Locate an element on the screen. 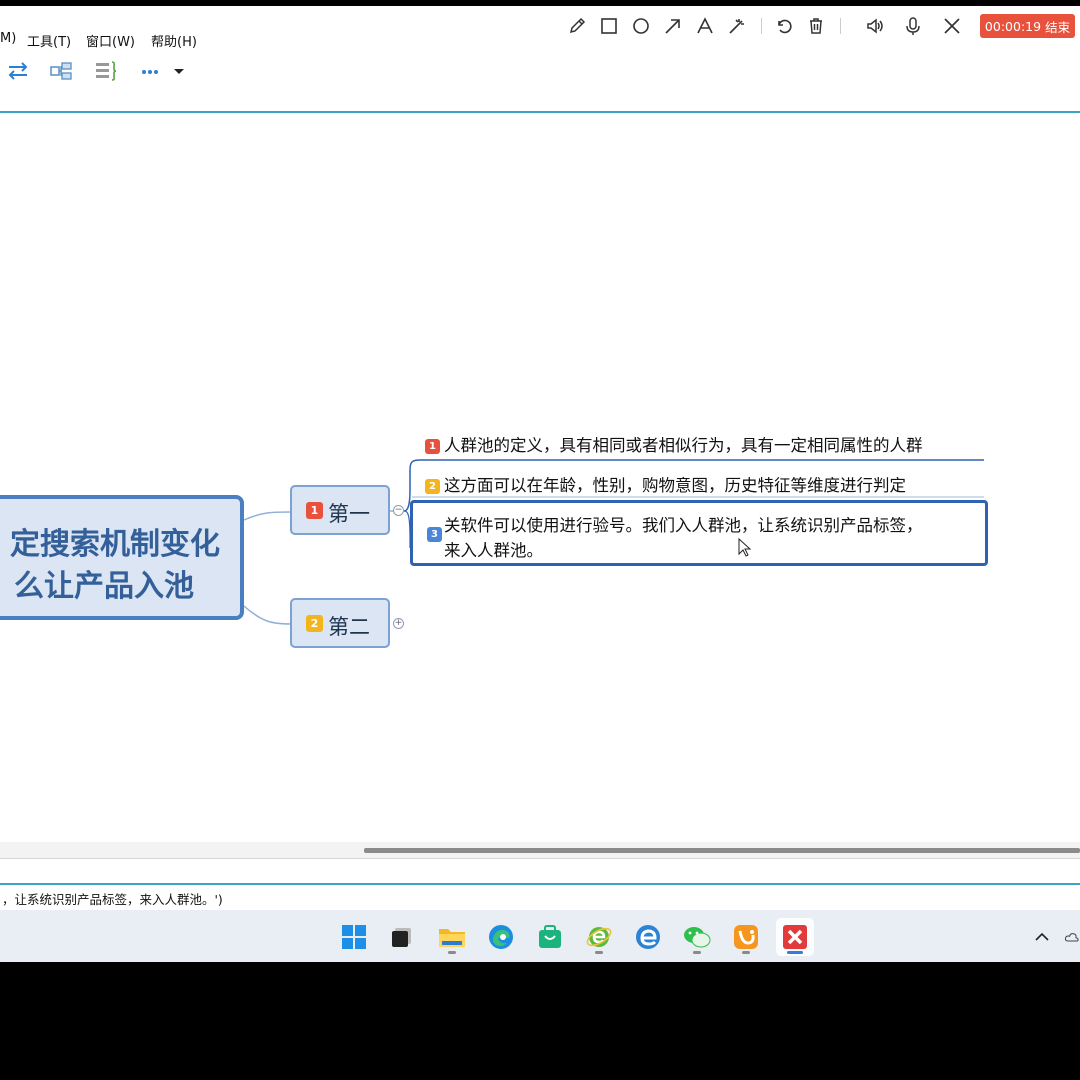  central-topic-line2: 么让产品入池 is located at coordinates (104, 586).